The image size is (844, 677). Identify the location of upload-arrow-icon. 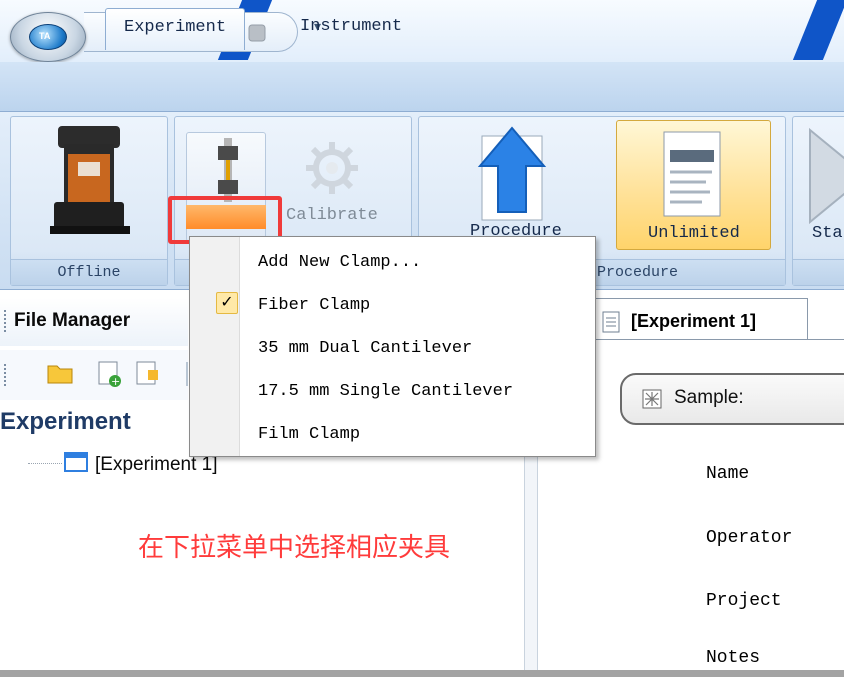
(512, 176).